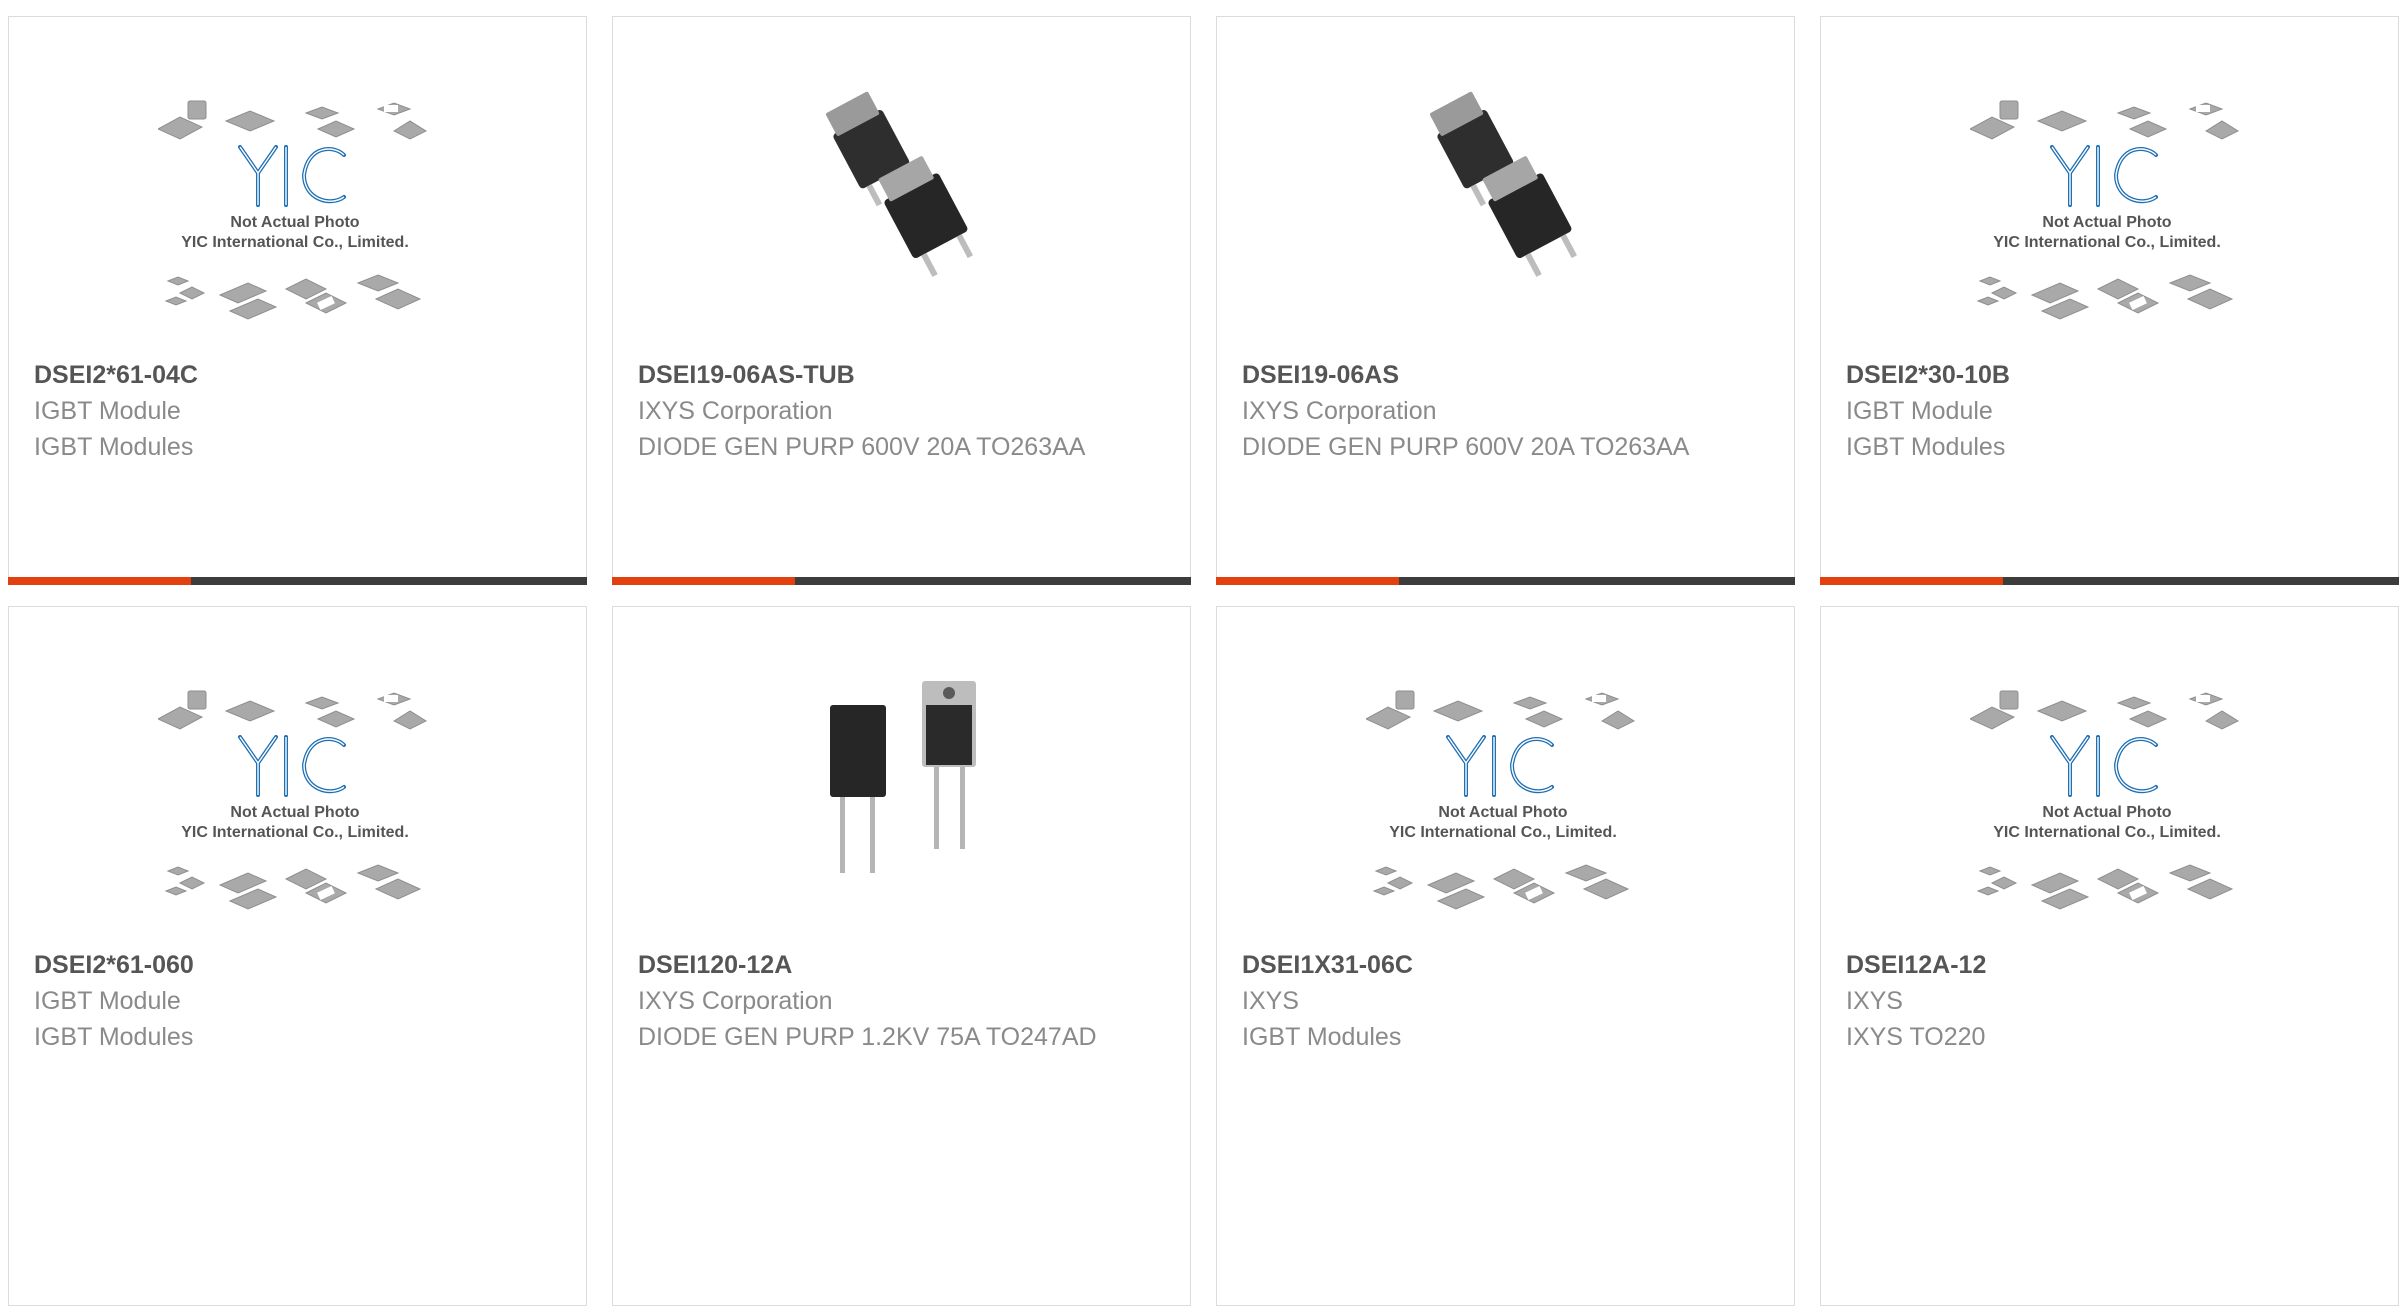 This screenshot has height=1306, width=2400. What do you see at coordinates (2112, 375) in the screenshot?
I see `part-number-link: DSEI2*30-10B` at bounding box center [2112, 375].